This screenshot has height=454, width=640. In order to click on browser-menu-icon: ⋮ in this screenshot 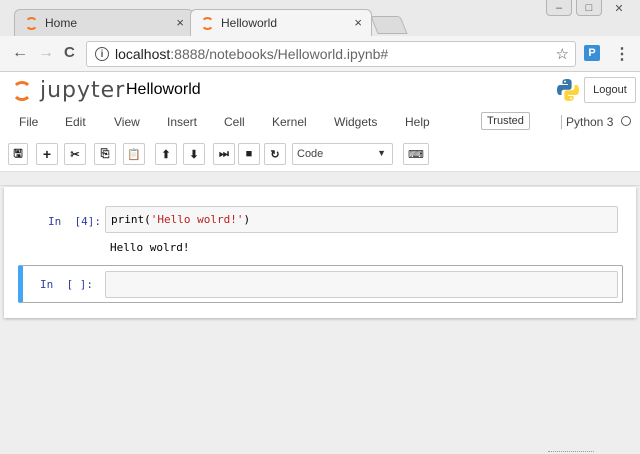, I will do `click(622, 54)`.